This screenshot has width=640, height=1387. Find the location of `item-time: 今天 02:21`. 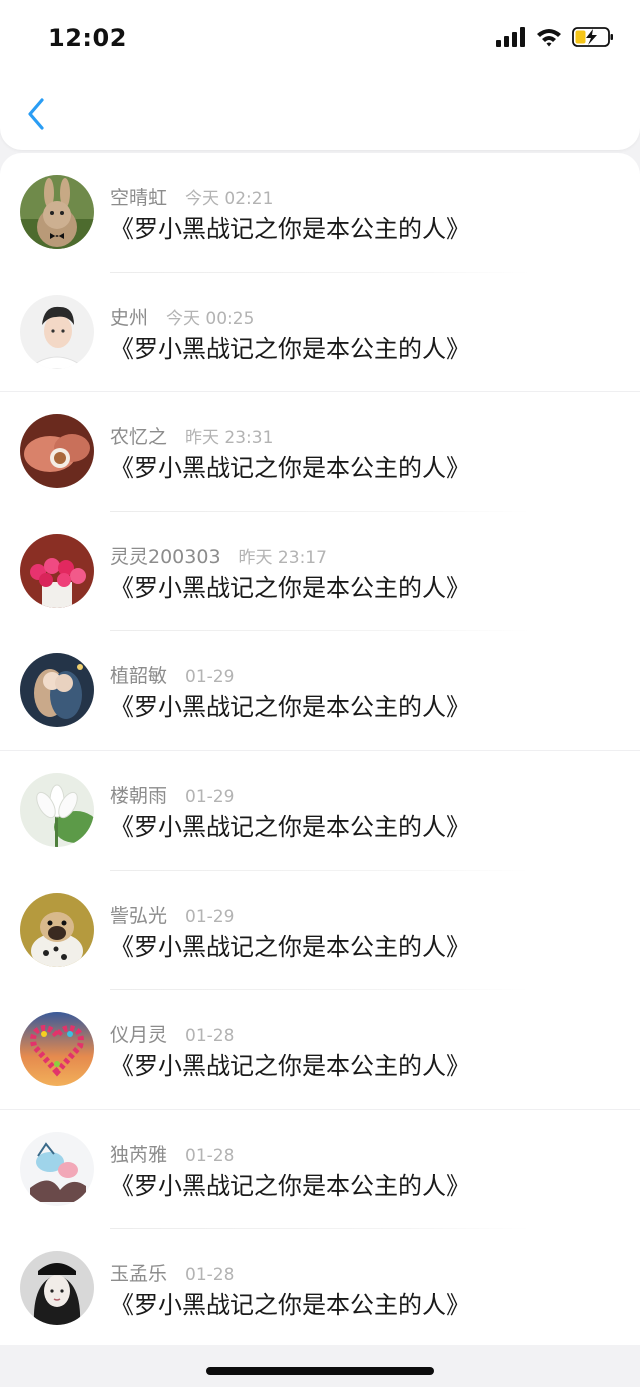

item-time: 今天 02:21 is located at coordinates (229, 199).